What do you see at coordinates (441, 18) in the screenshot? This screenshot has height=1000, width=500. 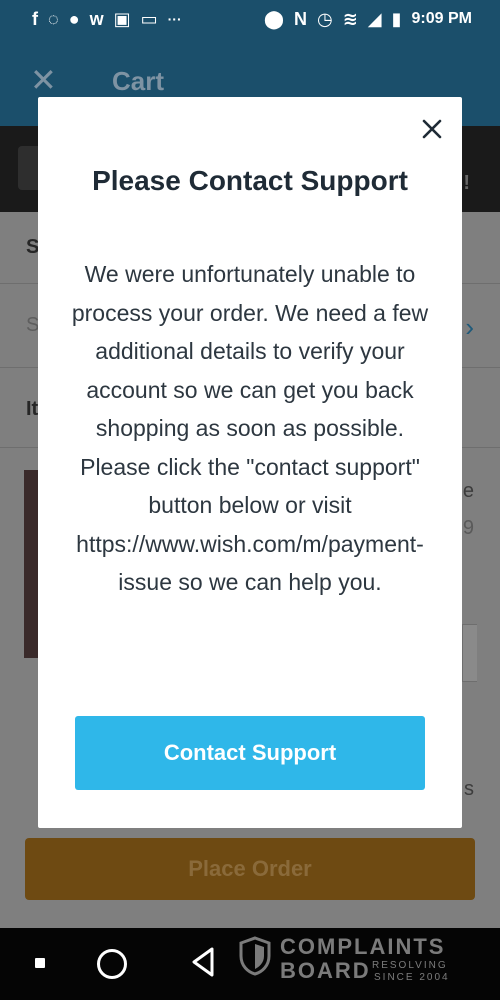 I see `status-time: 9:09 PM` at bounding box center [441, 18].